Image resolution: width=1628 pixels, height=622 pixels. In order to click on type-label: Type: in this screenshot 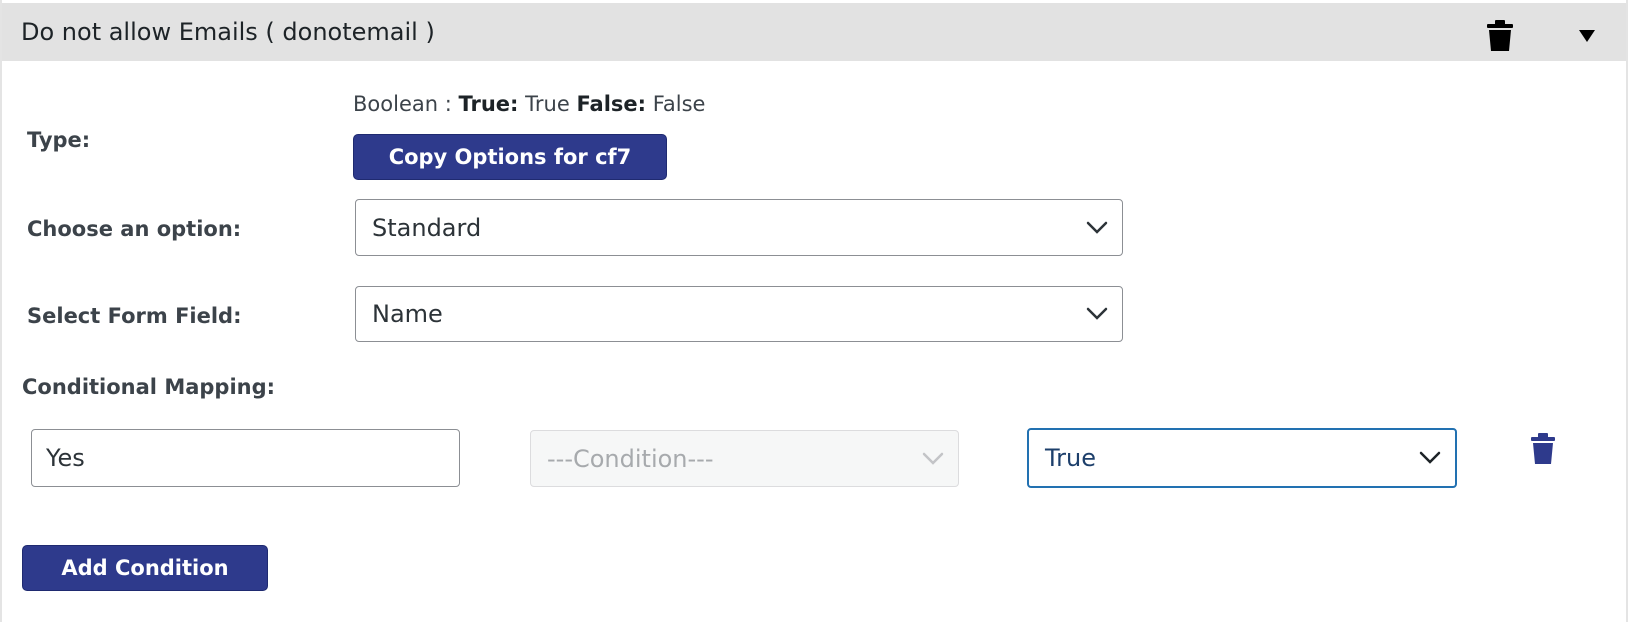, I will do `click(59, 140)`.